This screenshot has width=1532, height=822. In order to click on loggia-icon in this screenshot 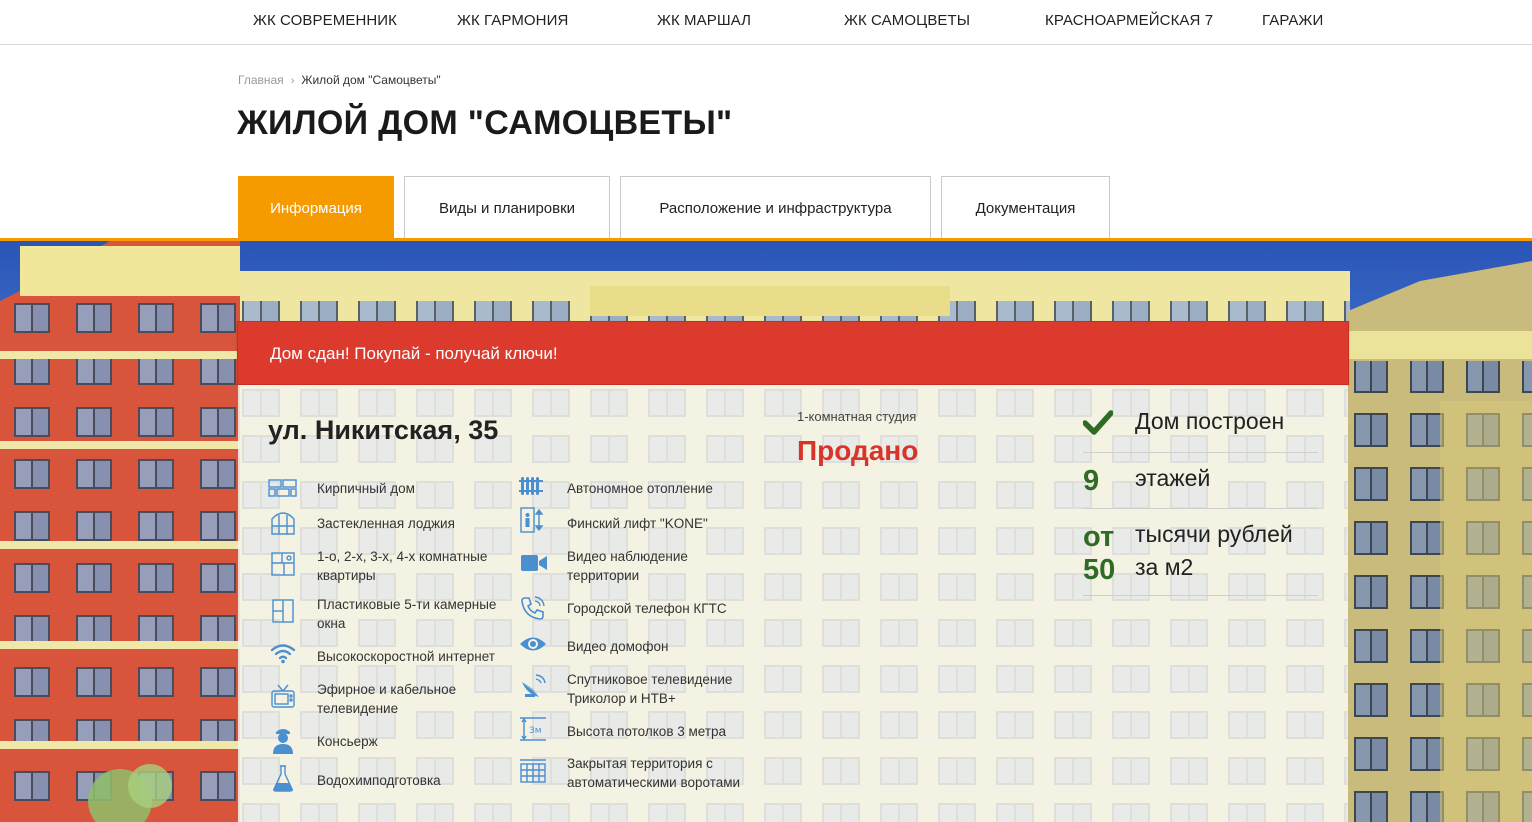, I will do `click(283, 522)`.